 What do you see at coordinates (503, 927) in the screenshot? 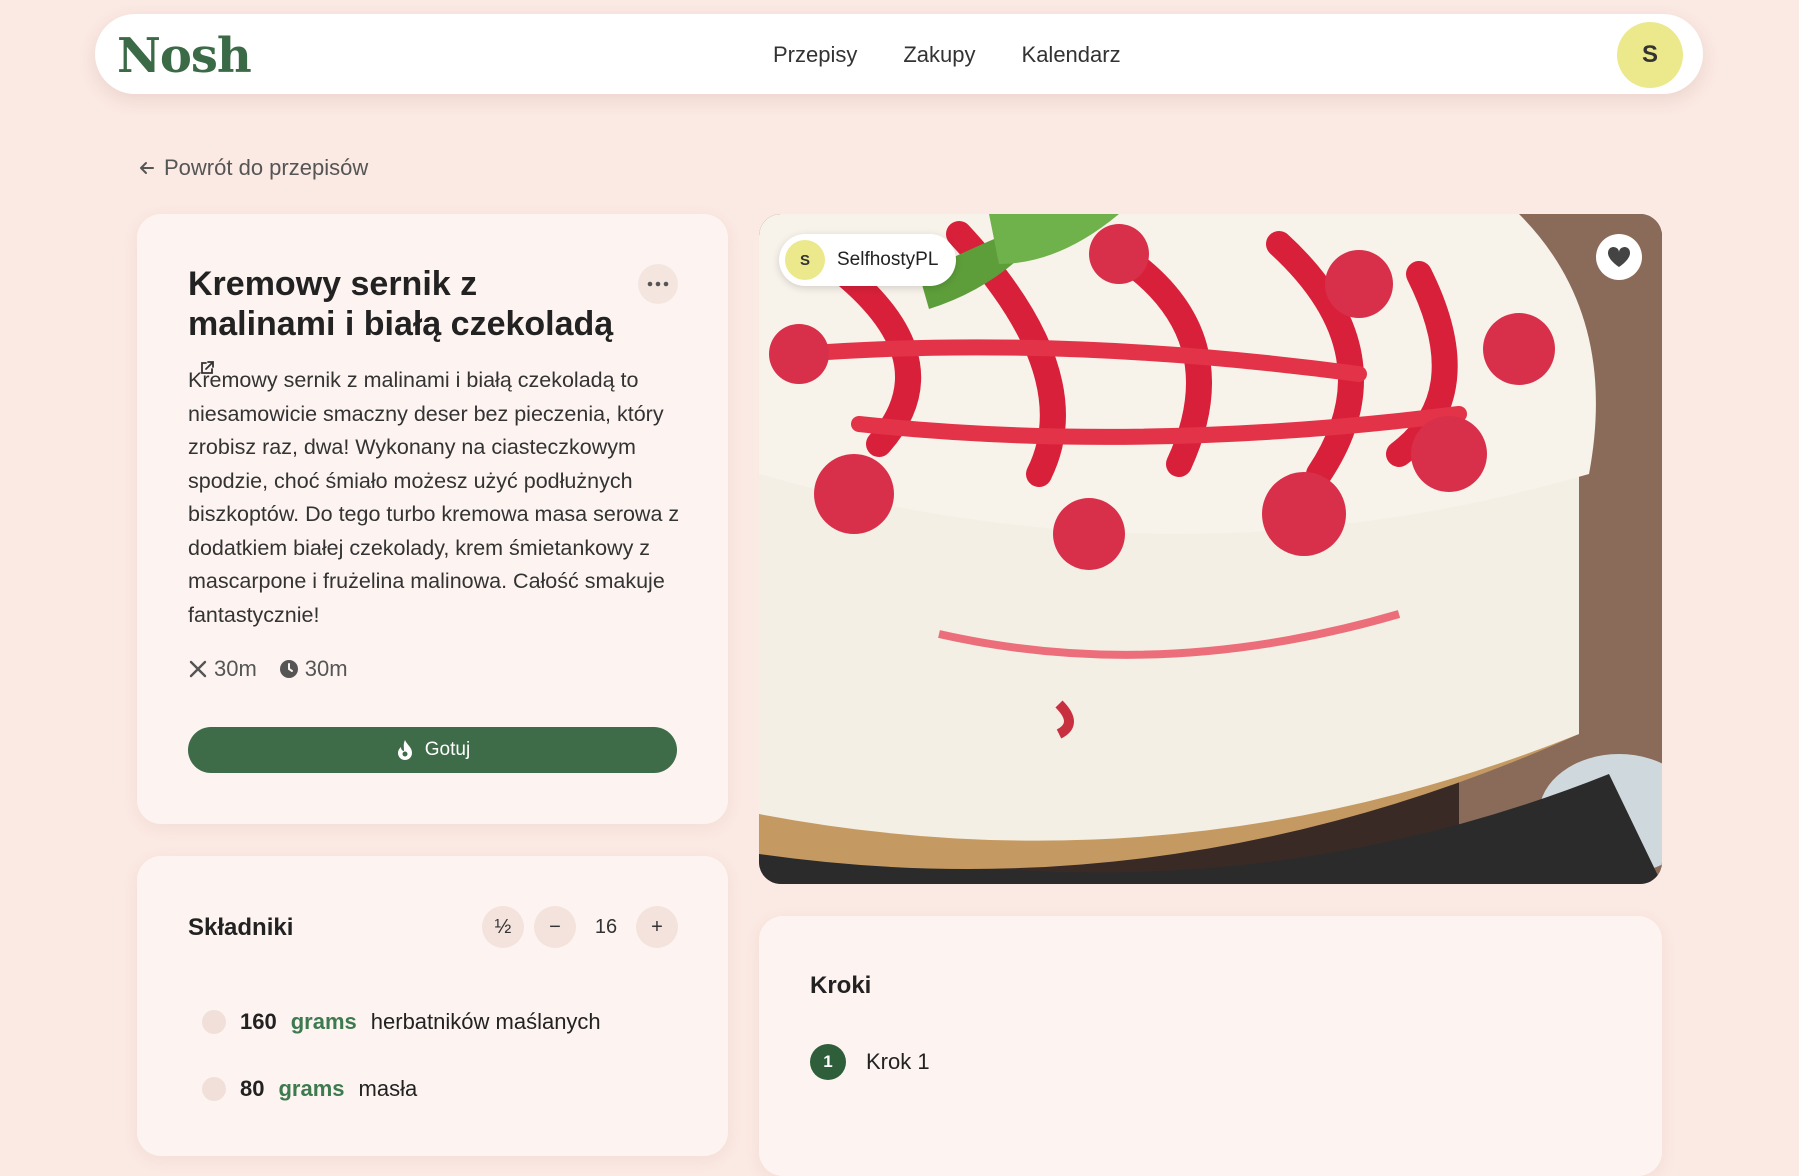
I see `half-servings-button: ½` at bounding box center [503, 927].